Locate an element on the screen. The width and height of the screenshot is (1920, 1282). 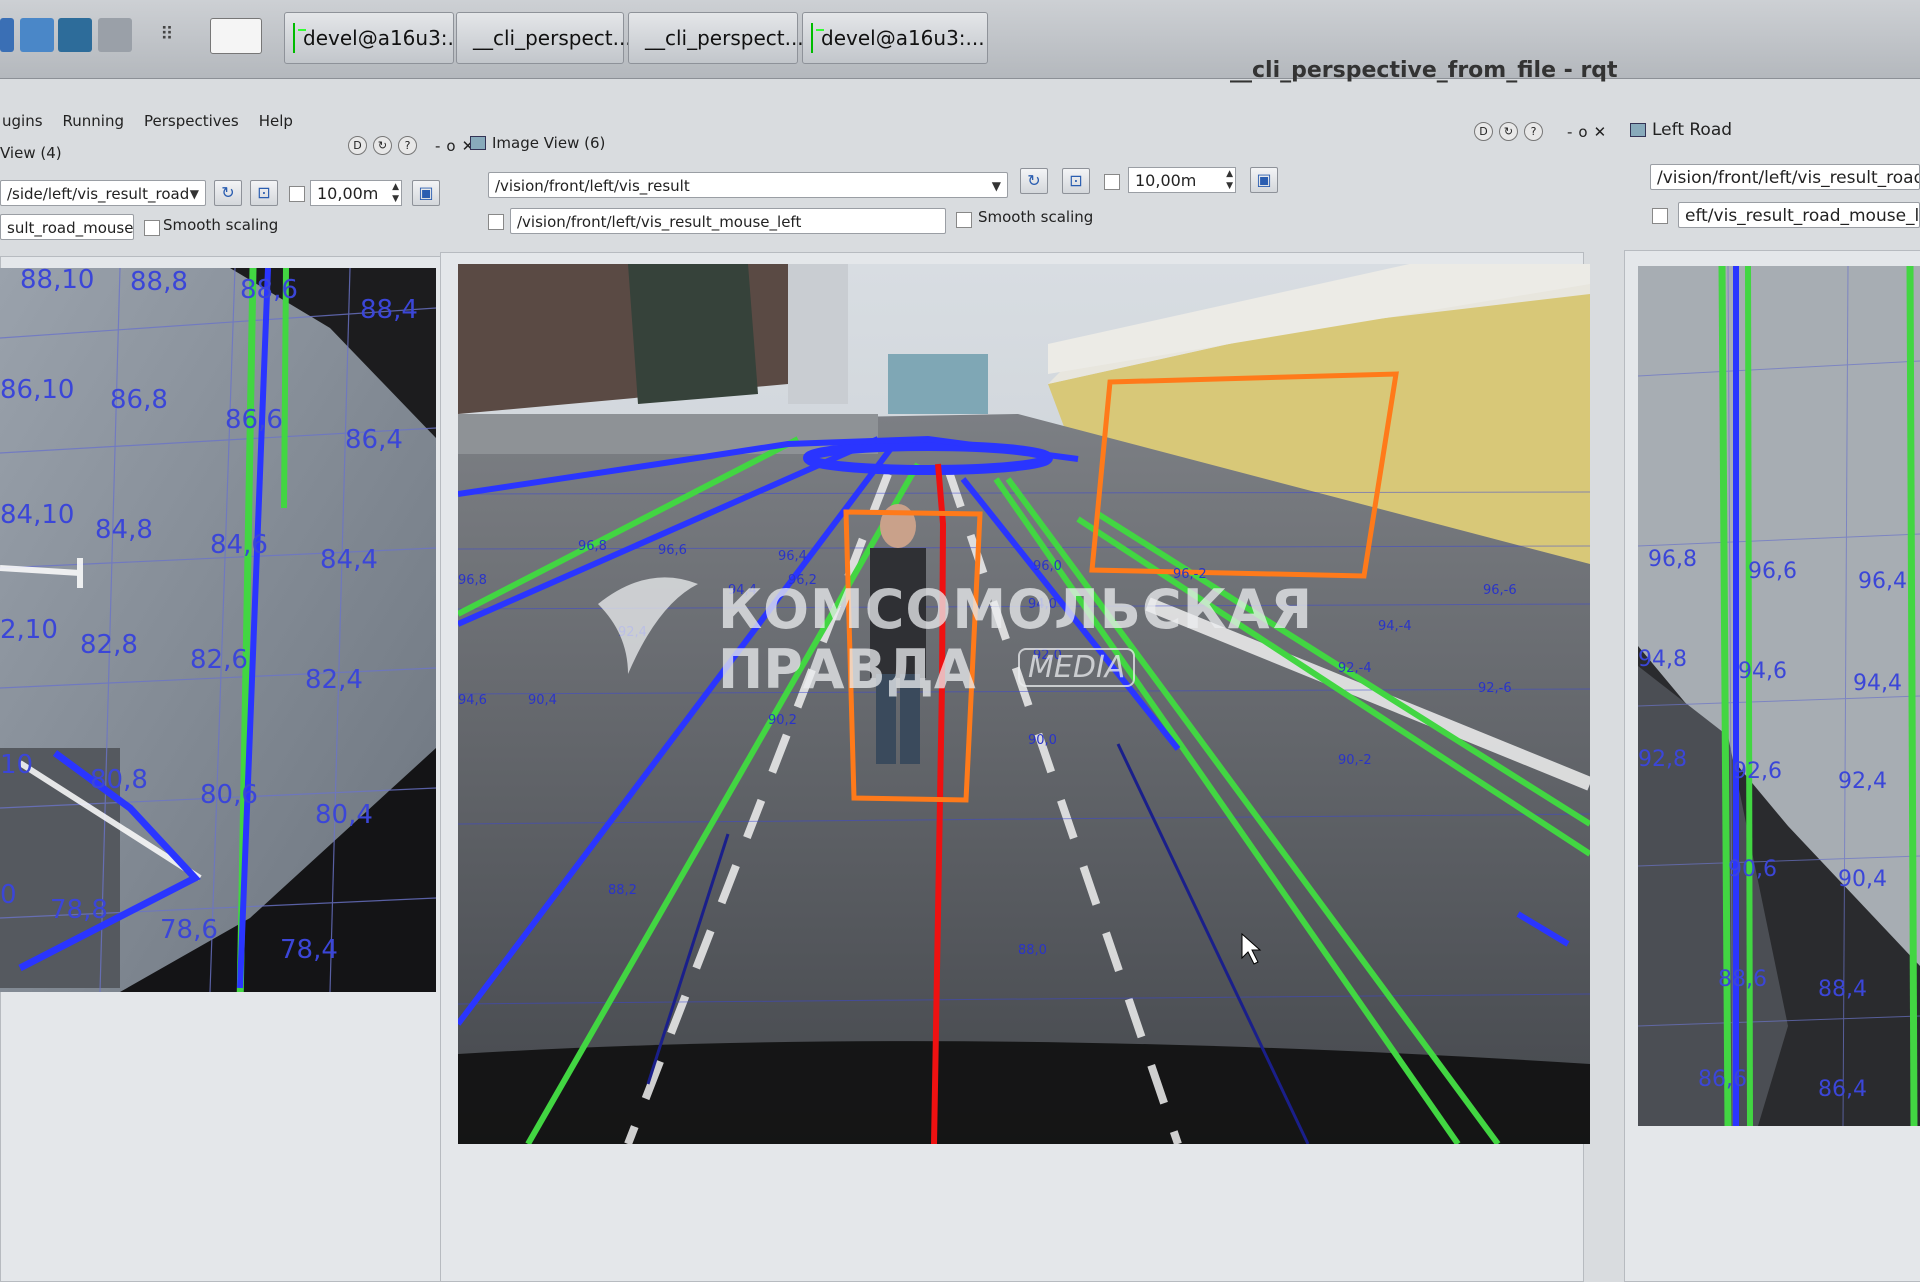
right-grid-label: 86,6 is located at coordinates (1722, 1079).